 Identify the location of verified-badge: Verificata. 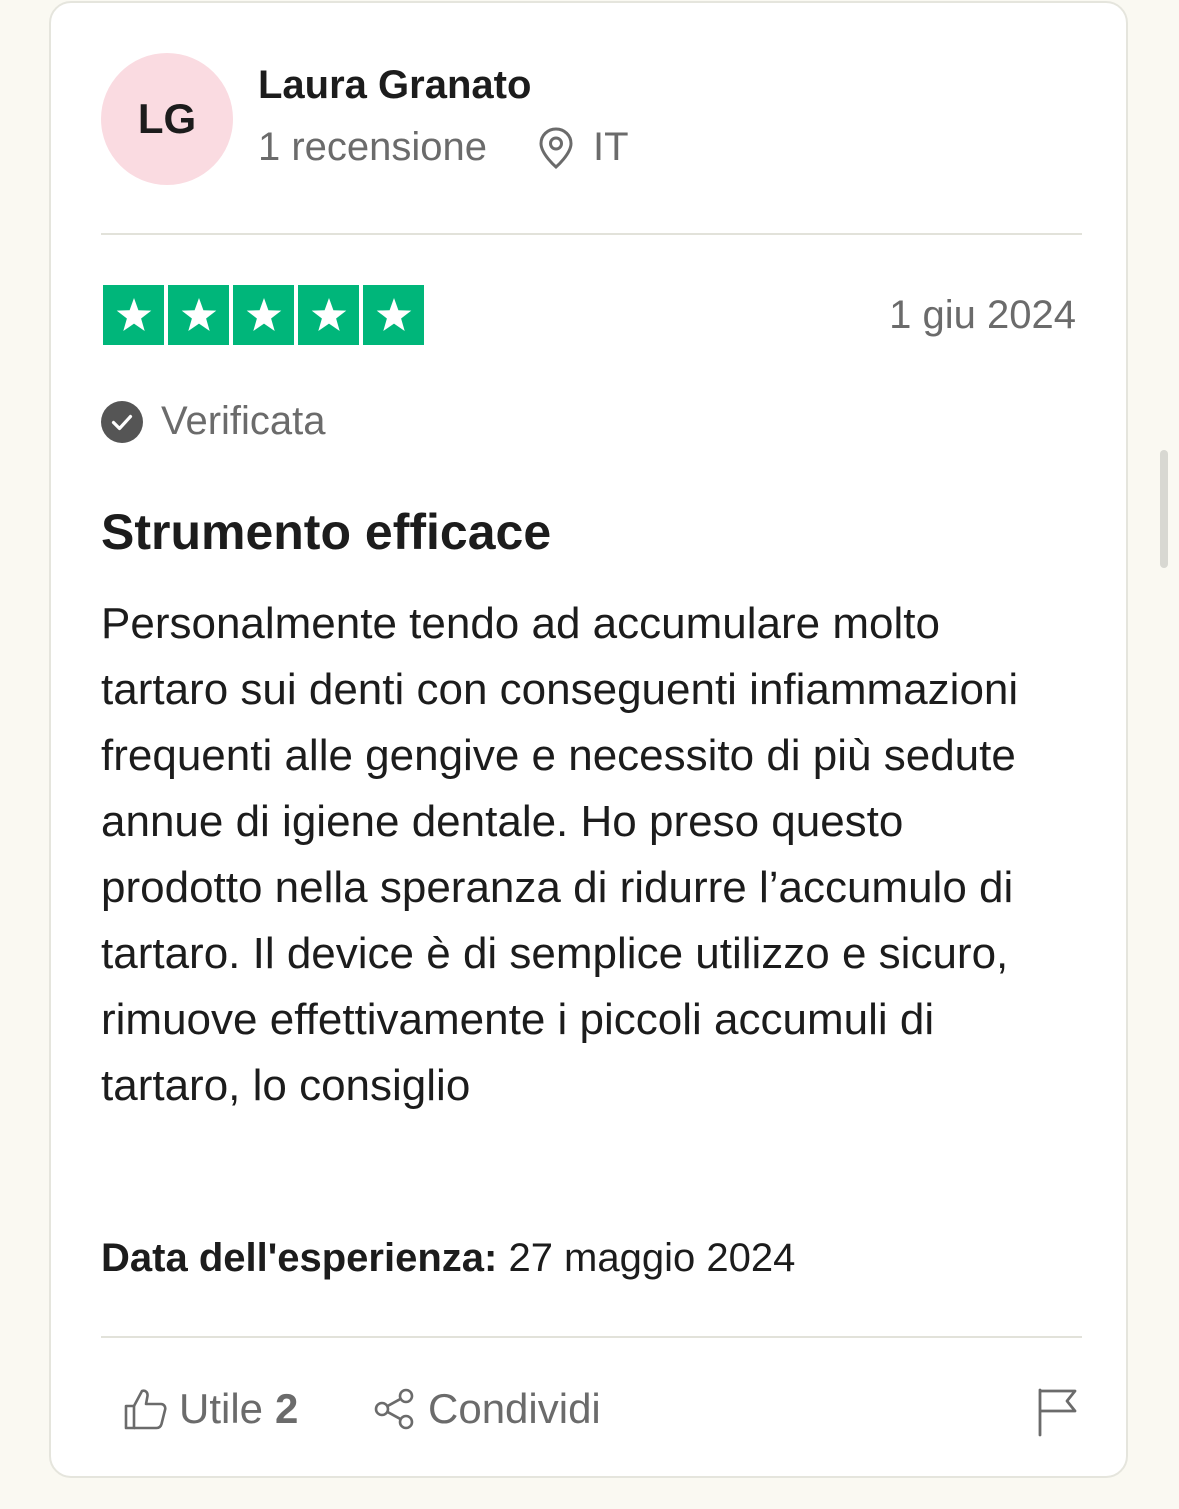
(213, 421).